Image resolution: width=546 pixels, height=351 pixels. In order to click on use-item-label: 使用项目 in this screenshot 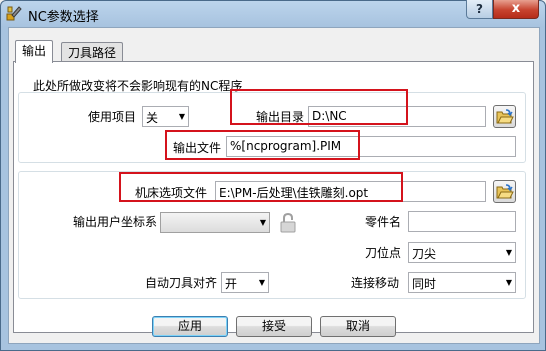, I will do `click(112, 117)`.